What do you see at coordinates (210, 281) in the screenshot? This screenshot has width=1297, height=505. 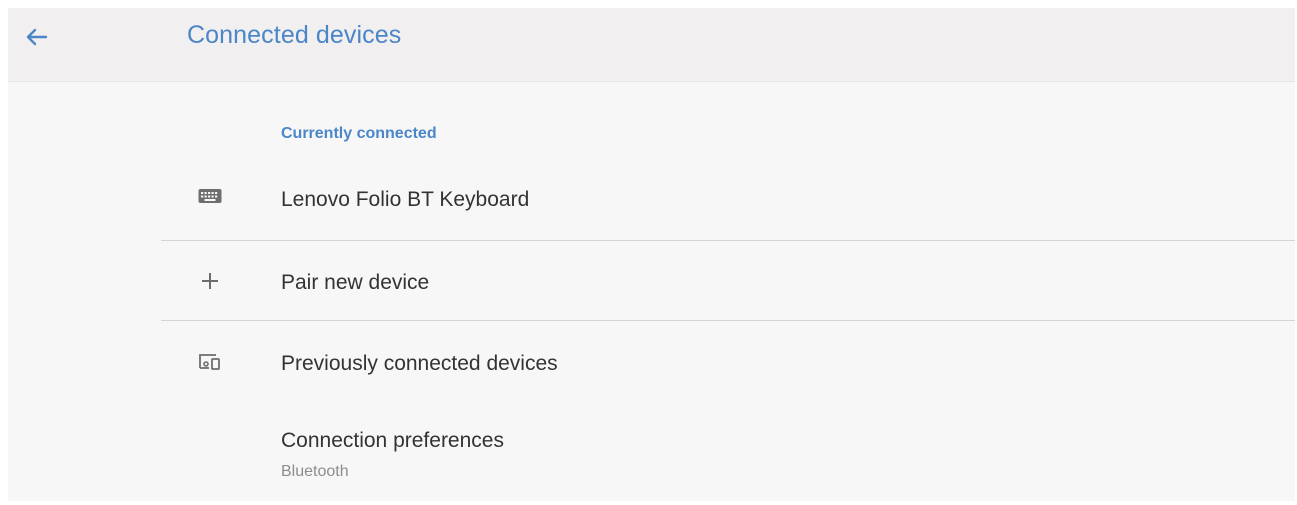 I see `plus-icon` at bounding box center [210, 281].